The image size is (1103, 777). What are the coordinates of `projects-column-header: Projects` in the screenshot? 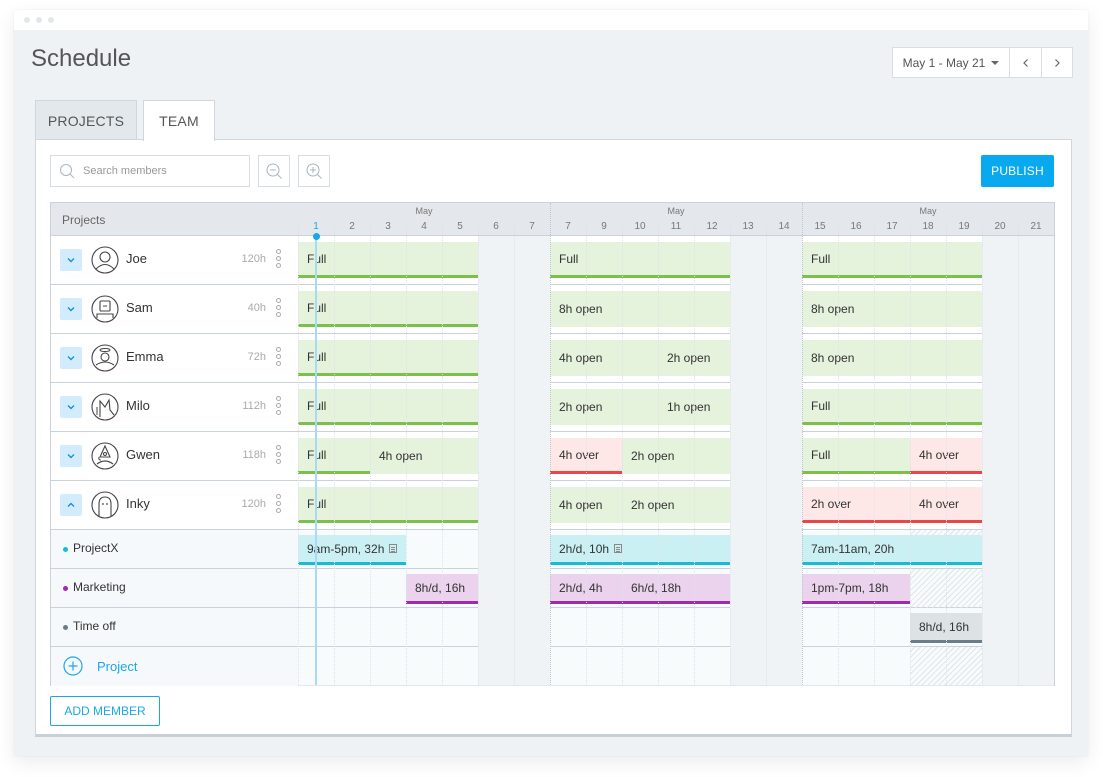 It's located at (174, 219).